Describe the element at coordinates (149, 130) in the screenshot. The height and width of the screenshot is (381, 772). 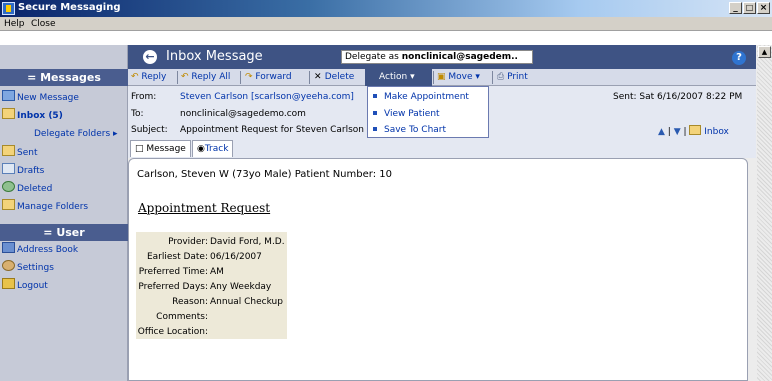
I see `subject-label: Subject:` at that location.